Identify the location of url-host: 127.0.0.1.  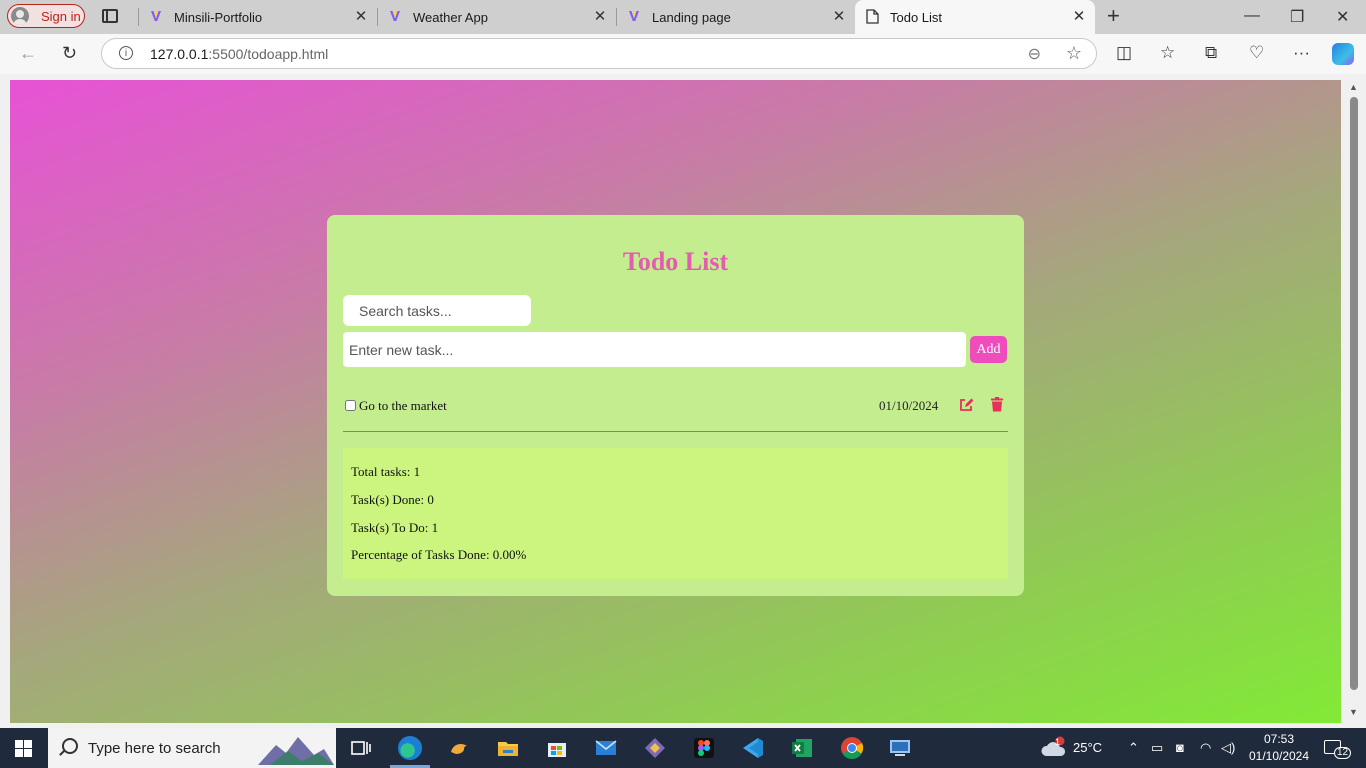
(179, 54).